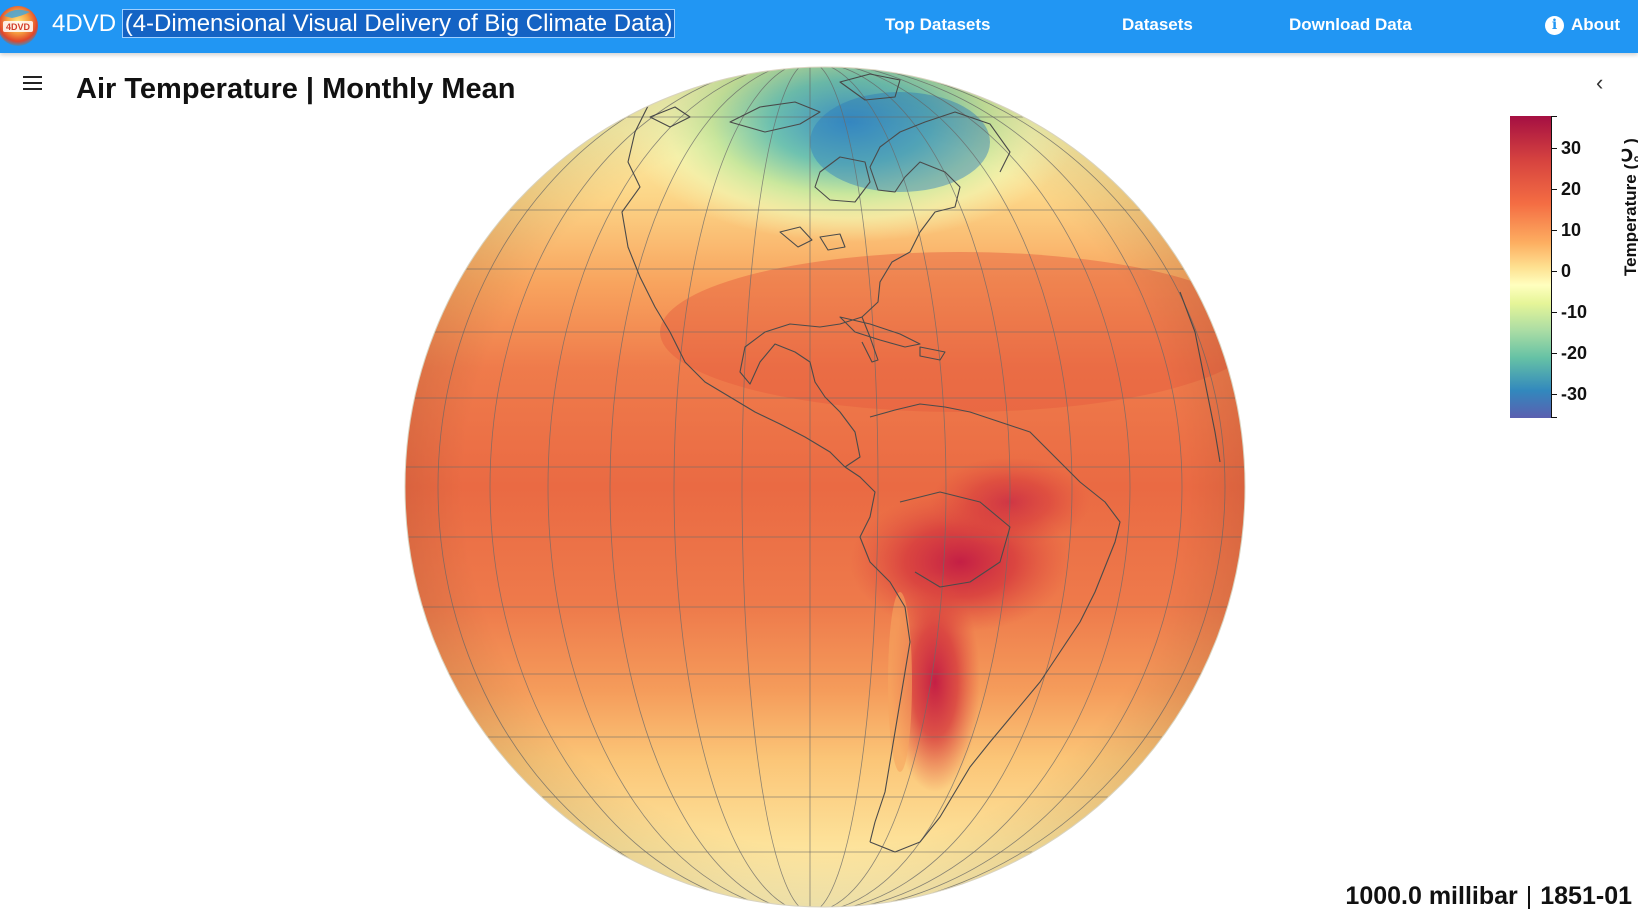 This screenshot has width=1638, height=922. Describe the element at coordinates (84, 23) in the screenshot. I see `app-name: 4DVD` at that location.